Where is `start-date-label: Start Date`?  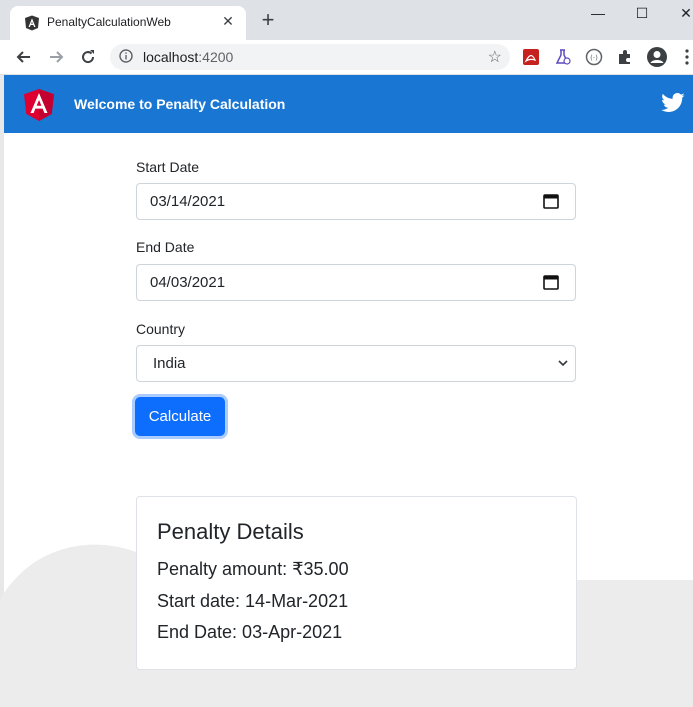 start-date-label: Start Date is located at coordinates (168, 167).